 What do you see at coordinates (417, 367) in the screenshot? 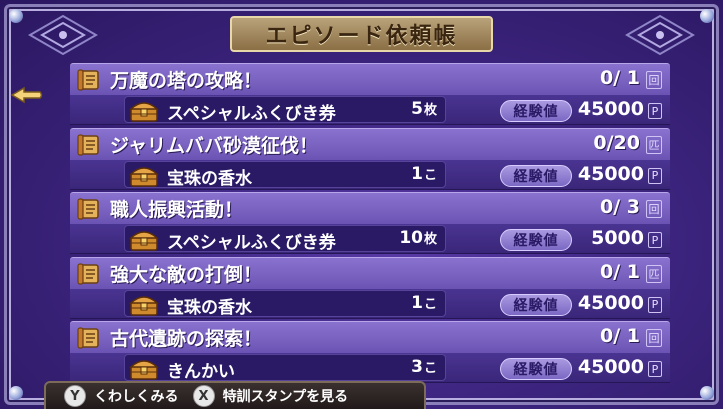
I see `reward-qty-value: 3` at bounding box center [417, 367].